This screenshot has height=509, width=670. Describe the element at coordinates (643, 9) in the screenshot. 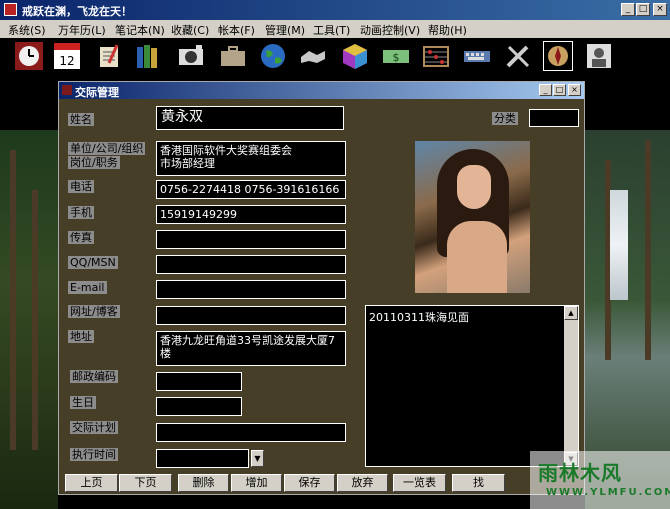

I see `maximize-button: □` at that location.